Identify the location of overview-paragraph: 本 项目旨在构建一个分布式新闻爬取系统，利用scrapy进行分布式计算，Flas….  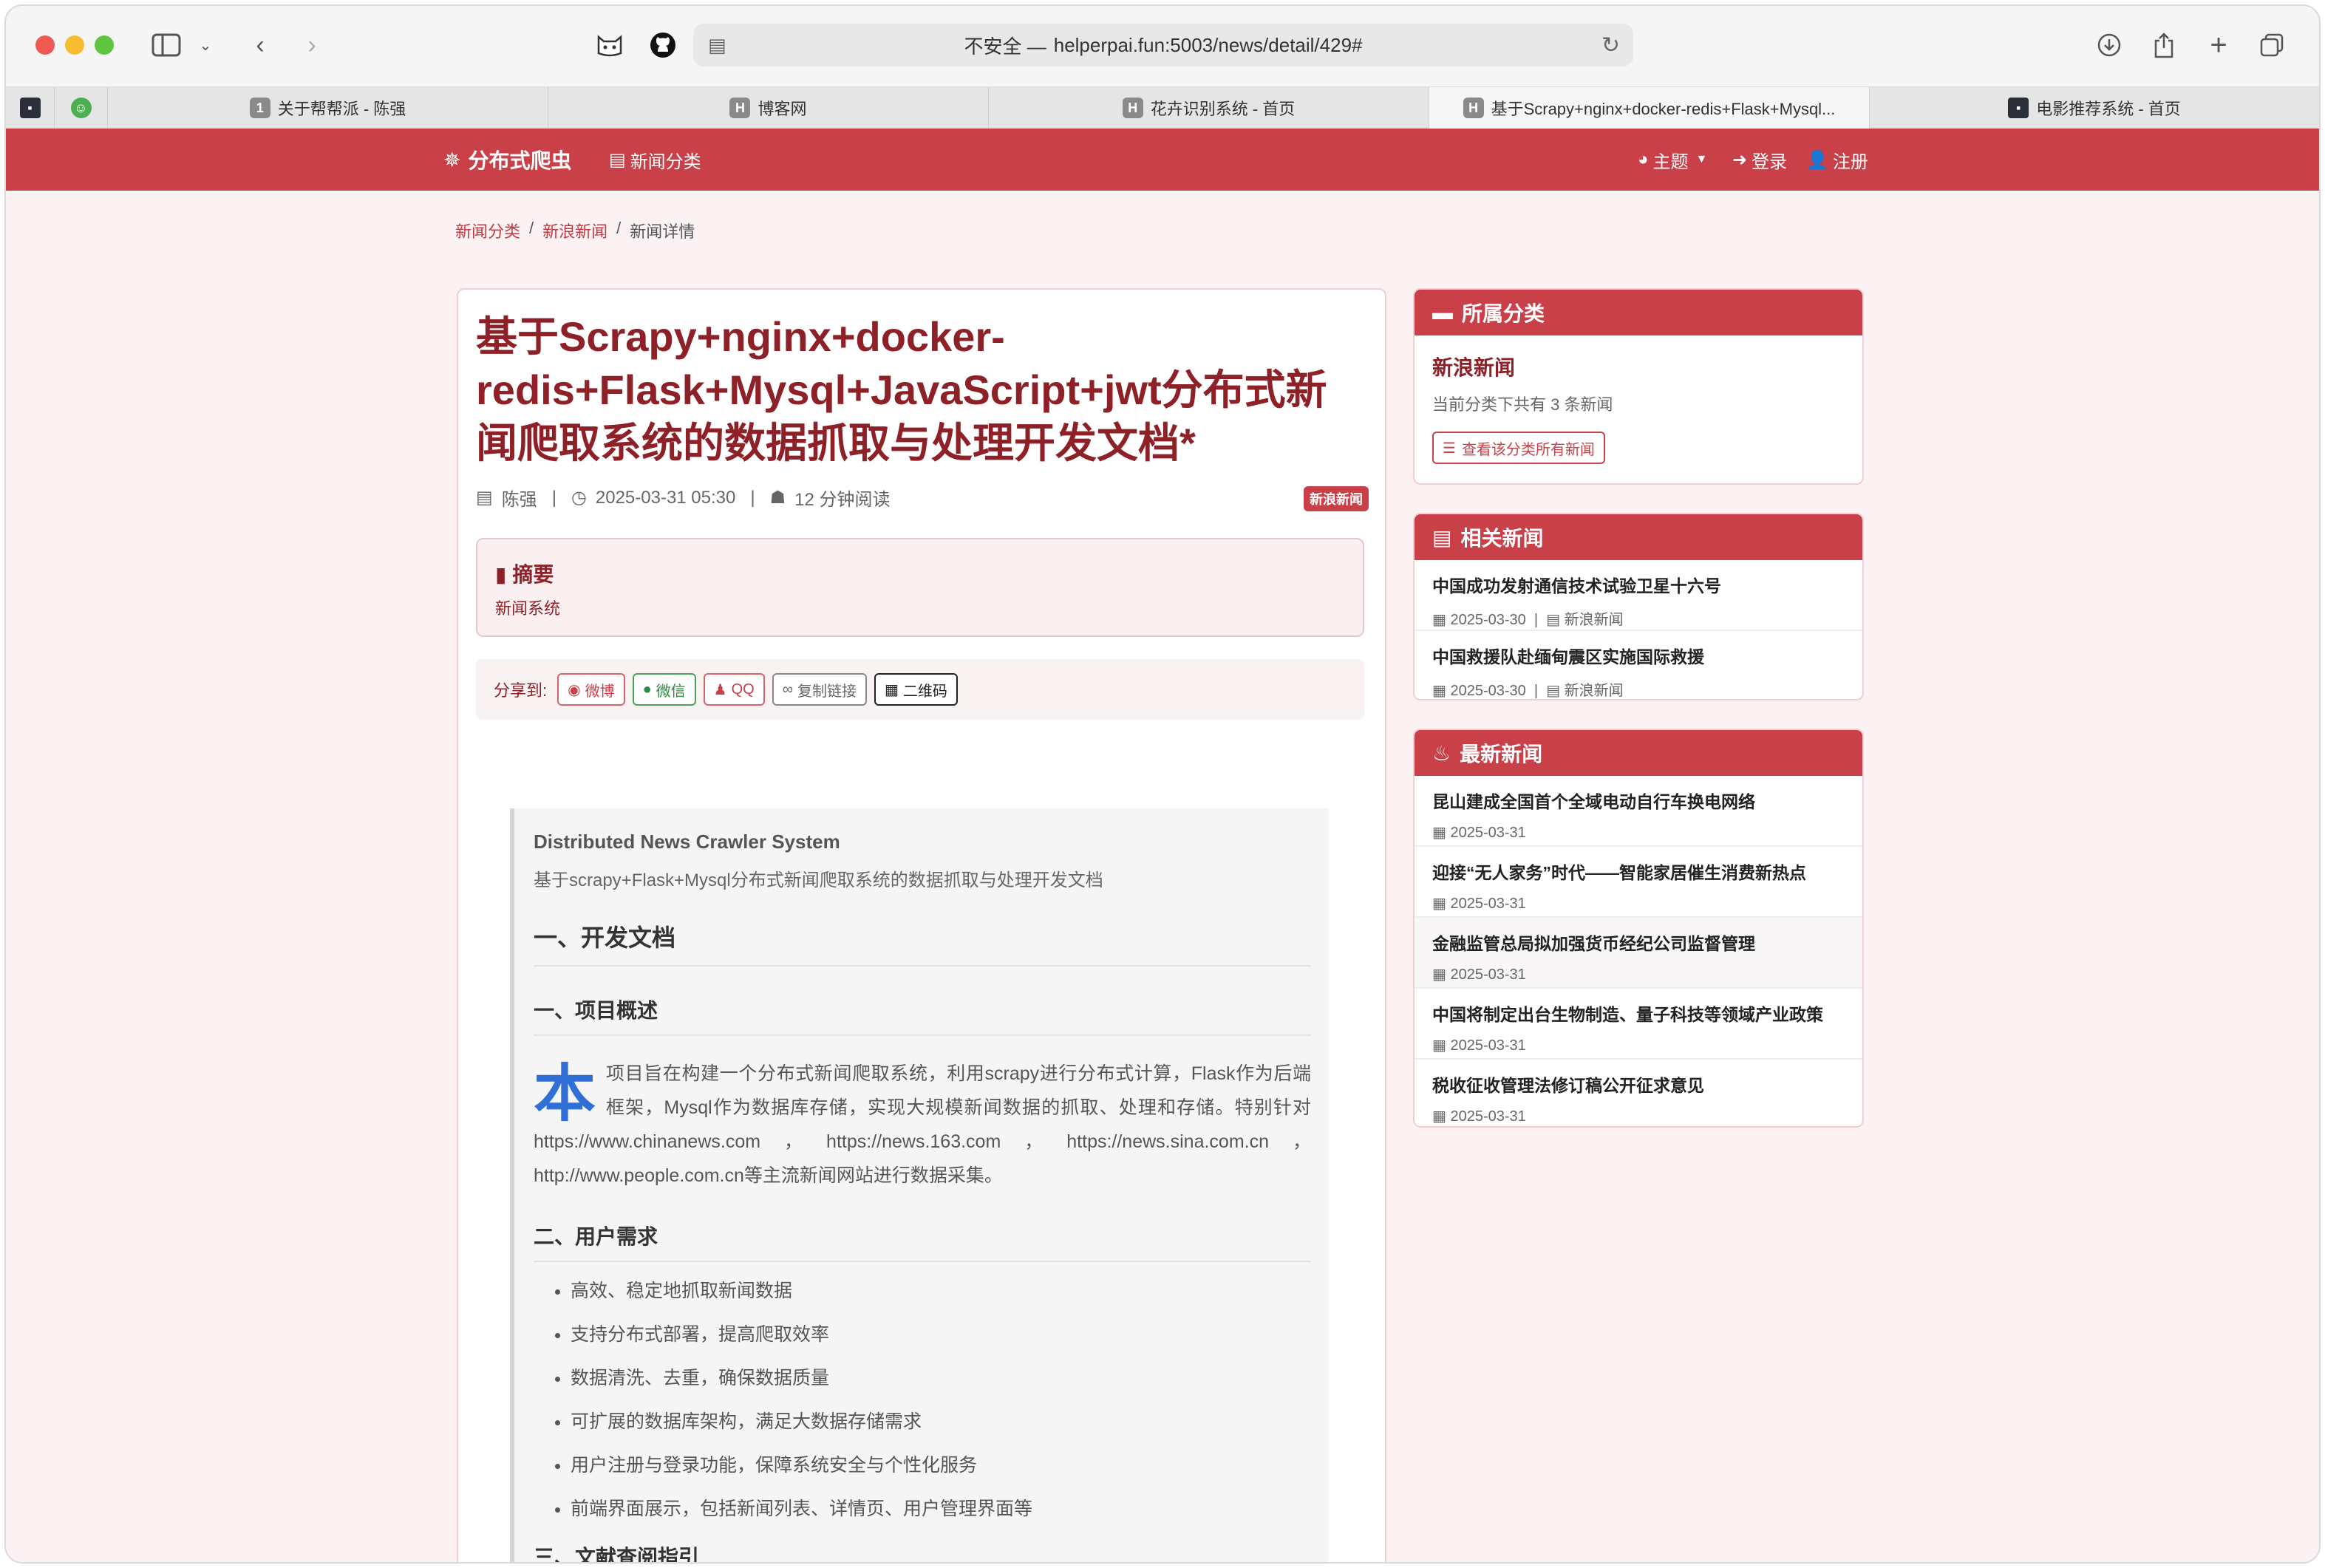
(922, 1125).